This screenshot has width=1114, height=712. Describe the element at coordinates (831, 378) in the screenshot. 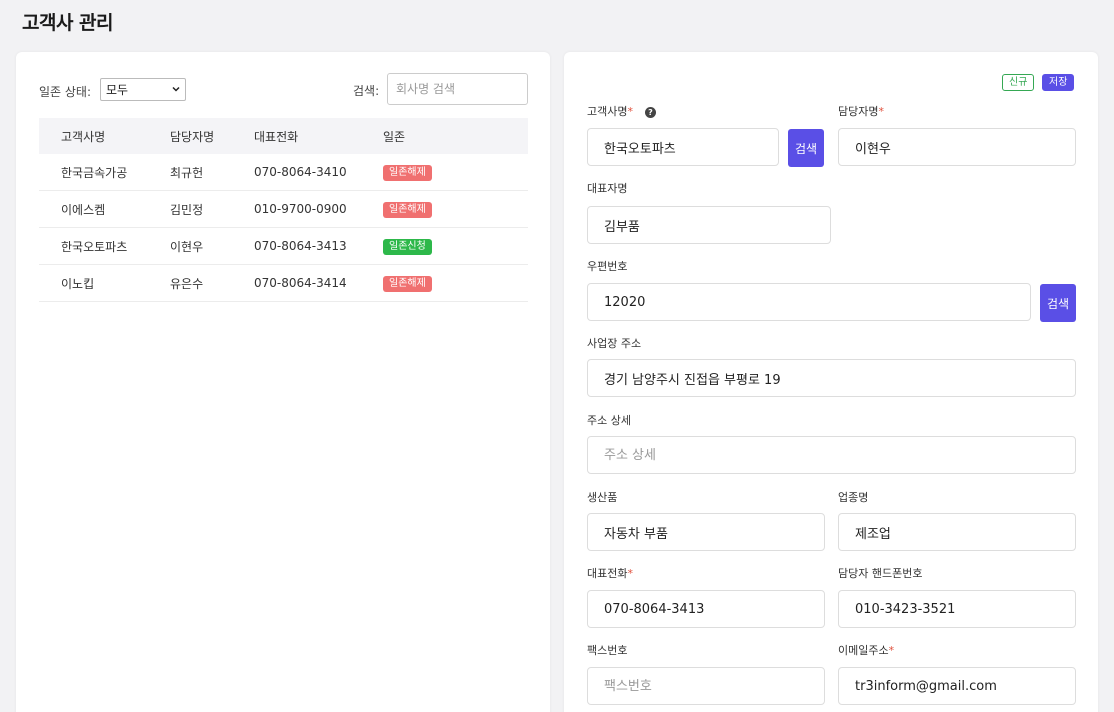

I see `address-input` at that location.